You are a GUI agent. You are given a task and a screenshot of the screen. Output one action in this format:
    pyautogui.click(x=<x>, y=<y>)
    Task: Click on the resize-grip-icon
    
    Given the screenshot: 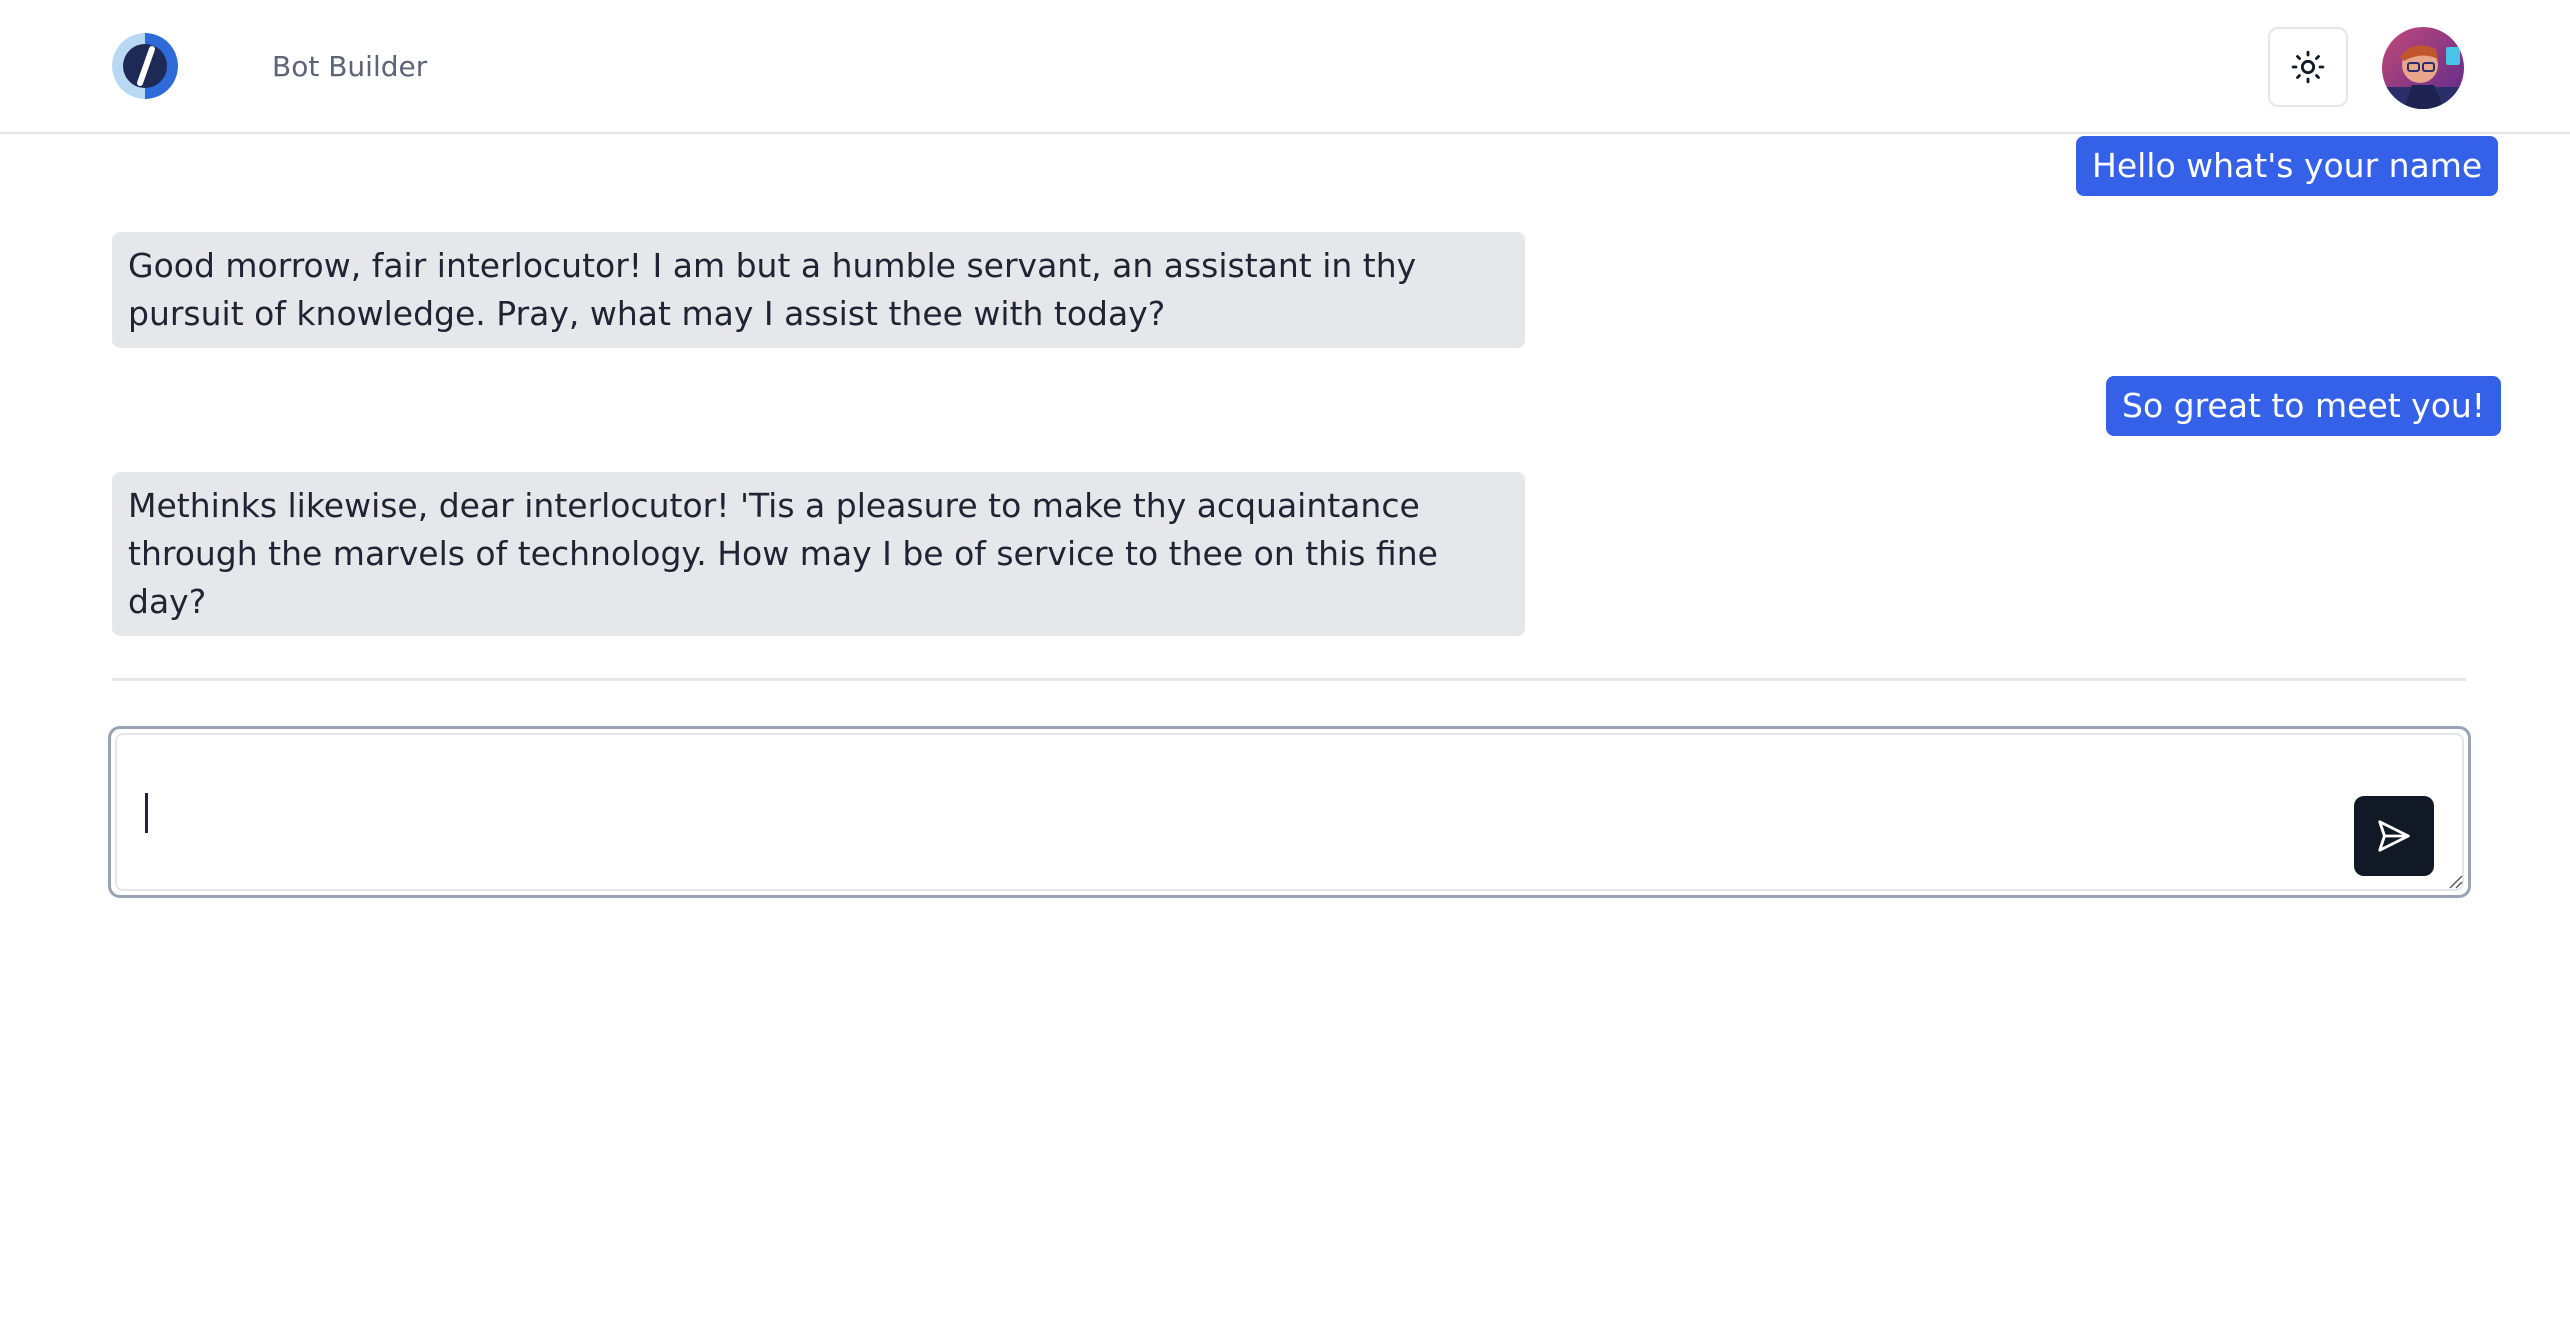 What is the action you would take?
    pyautogui.click(x=2456, y=882)
    